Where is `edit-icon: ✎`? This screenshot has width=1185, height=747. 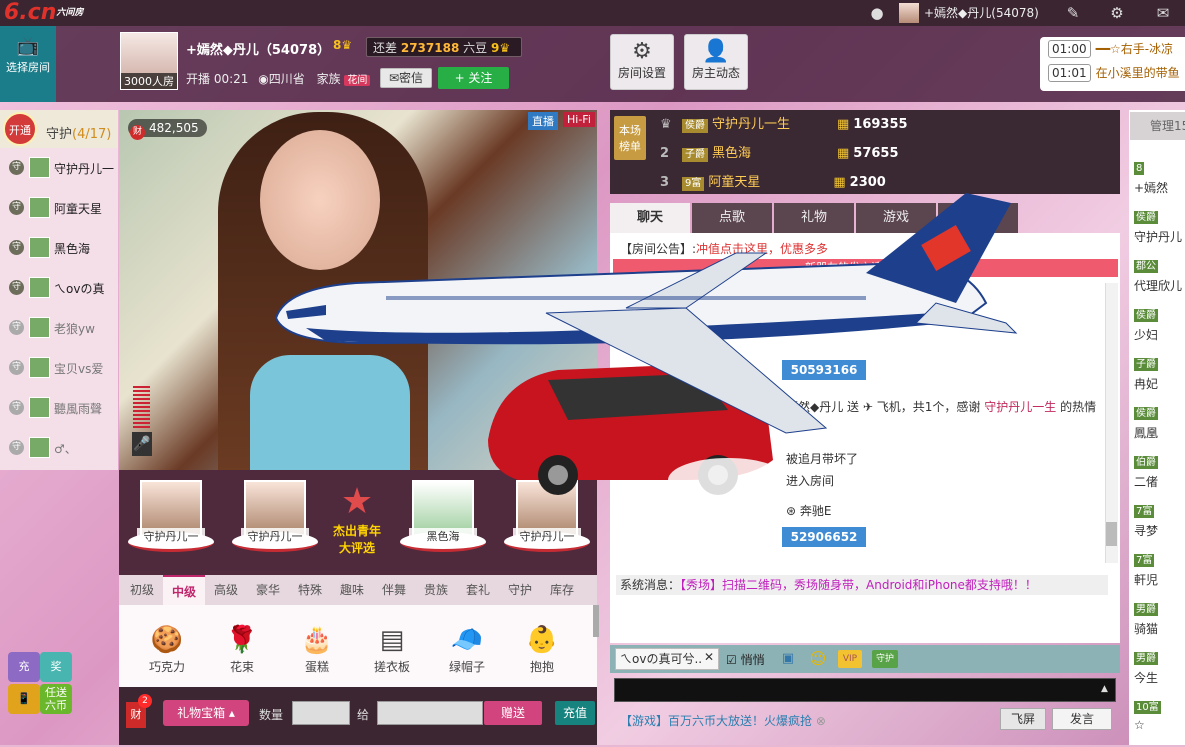 edit-icon: ✎ is located at coordinates (1073, 13).